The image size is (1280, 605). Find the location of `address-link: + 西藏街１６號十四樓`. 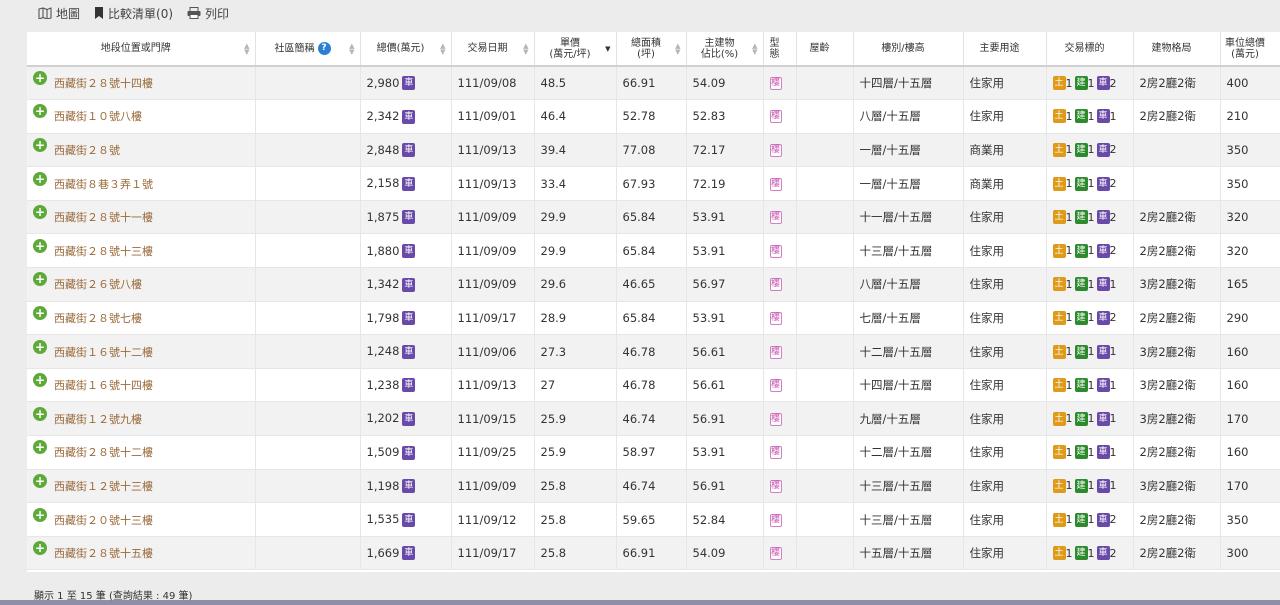

address-link: + 西藏街１６號十四樓 is located at coordinates (141, 383).